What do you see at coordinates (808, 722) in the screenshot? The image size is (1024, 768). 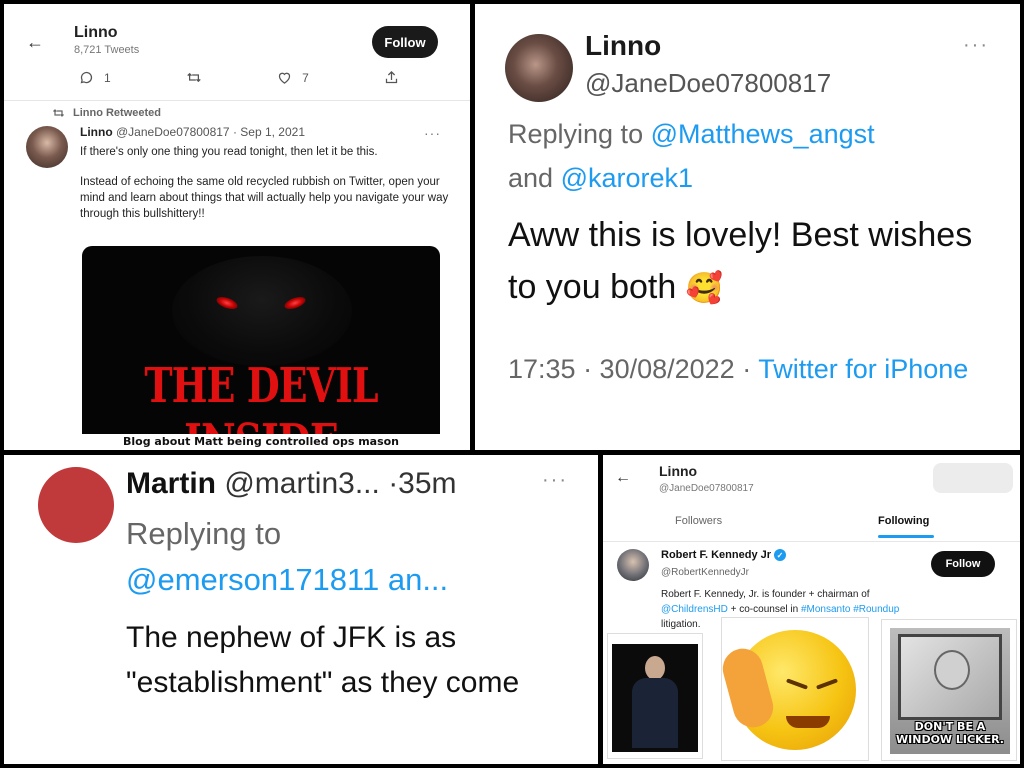 I see `mouth-shape` at bounding box center [808, 722].